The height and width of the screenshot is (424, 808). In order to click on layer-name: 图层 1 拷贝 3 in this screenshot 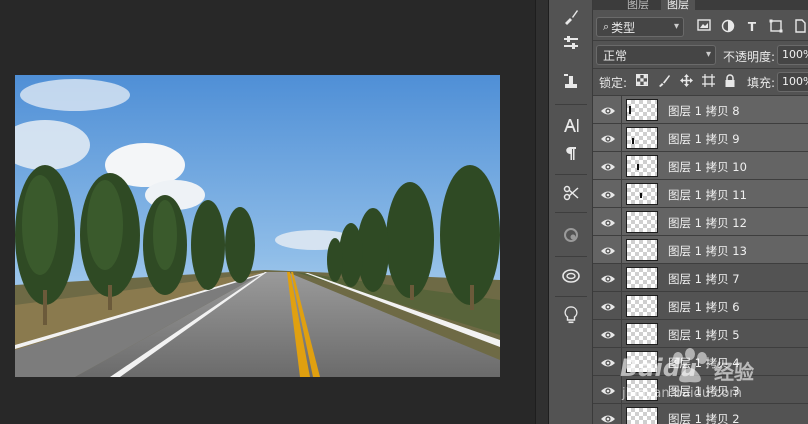, I will do `click(704, 391)`.